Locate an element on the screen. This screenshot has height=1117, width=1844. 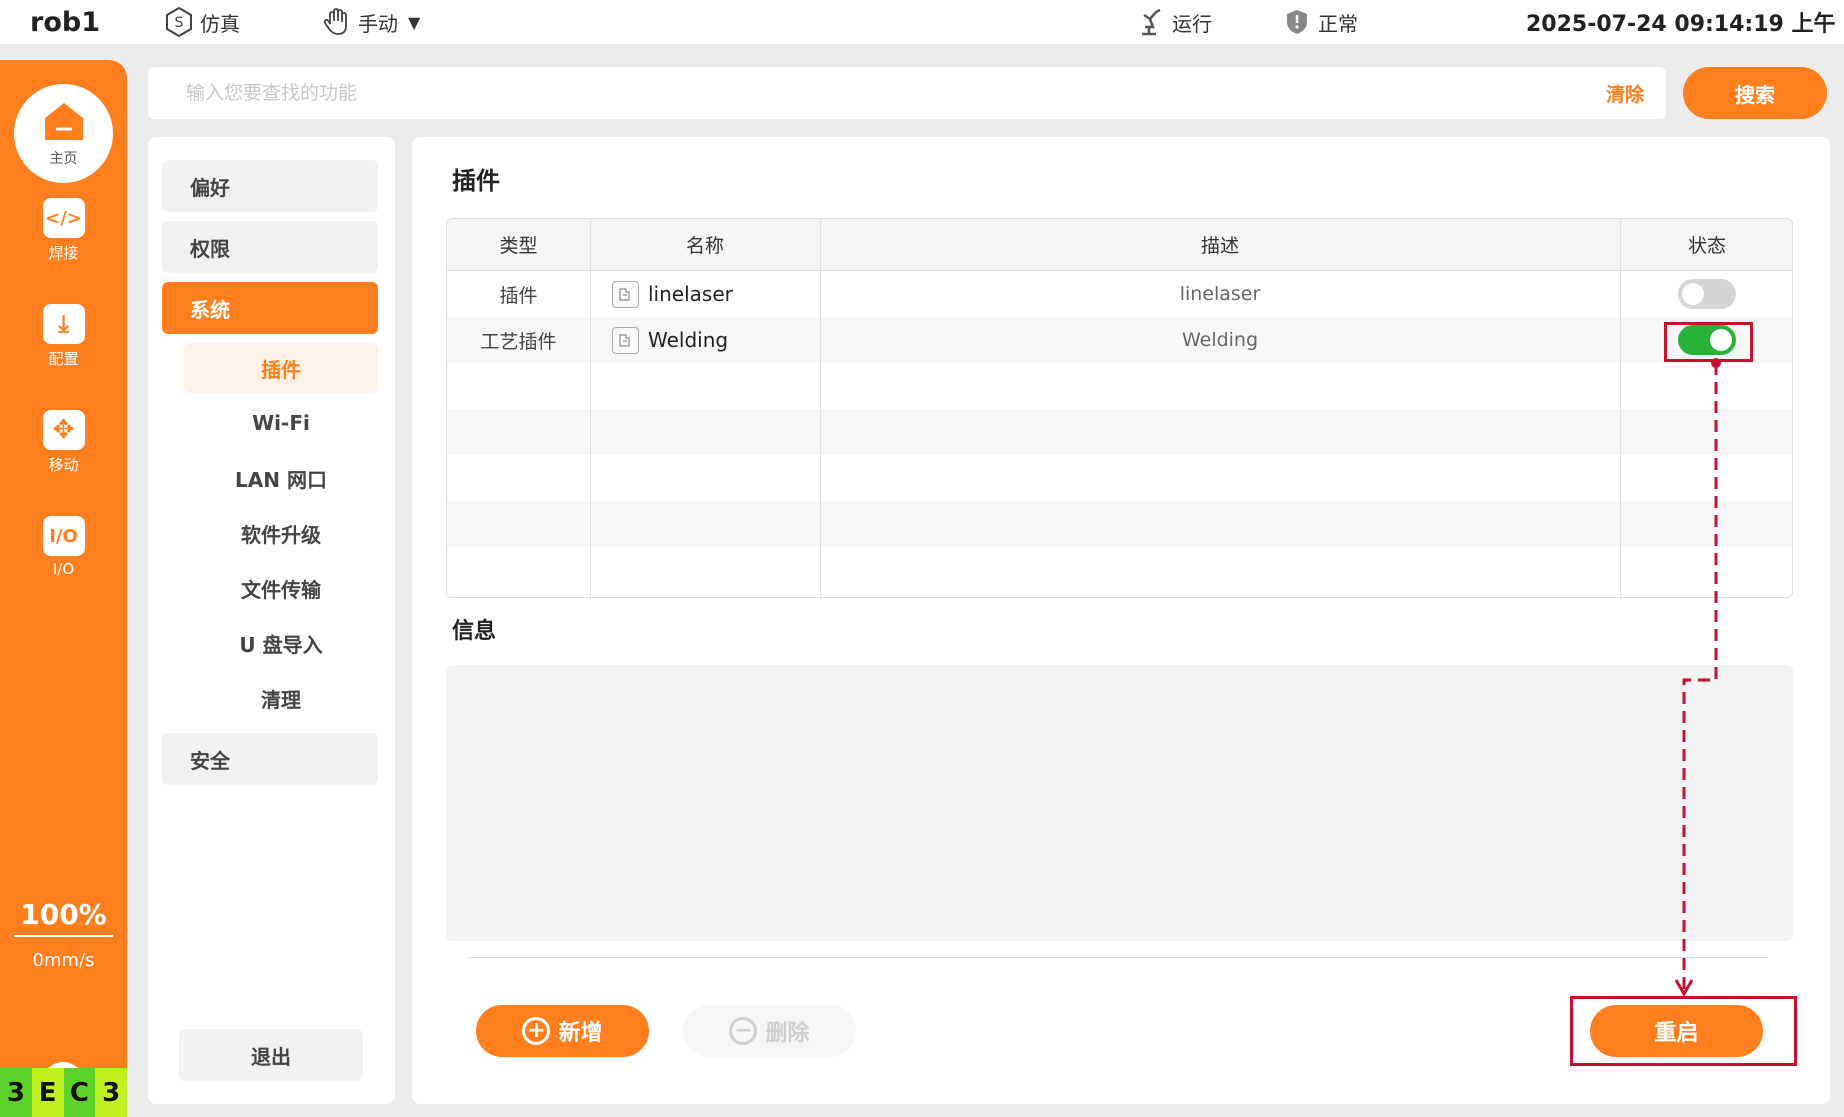
annotation-highlight-toggle is located at coordinates (1708, 342).